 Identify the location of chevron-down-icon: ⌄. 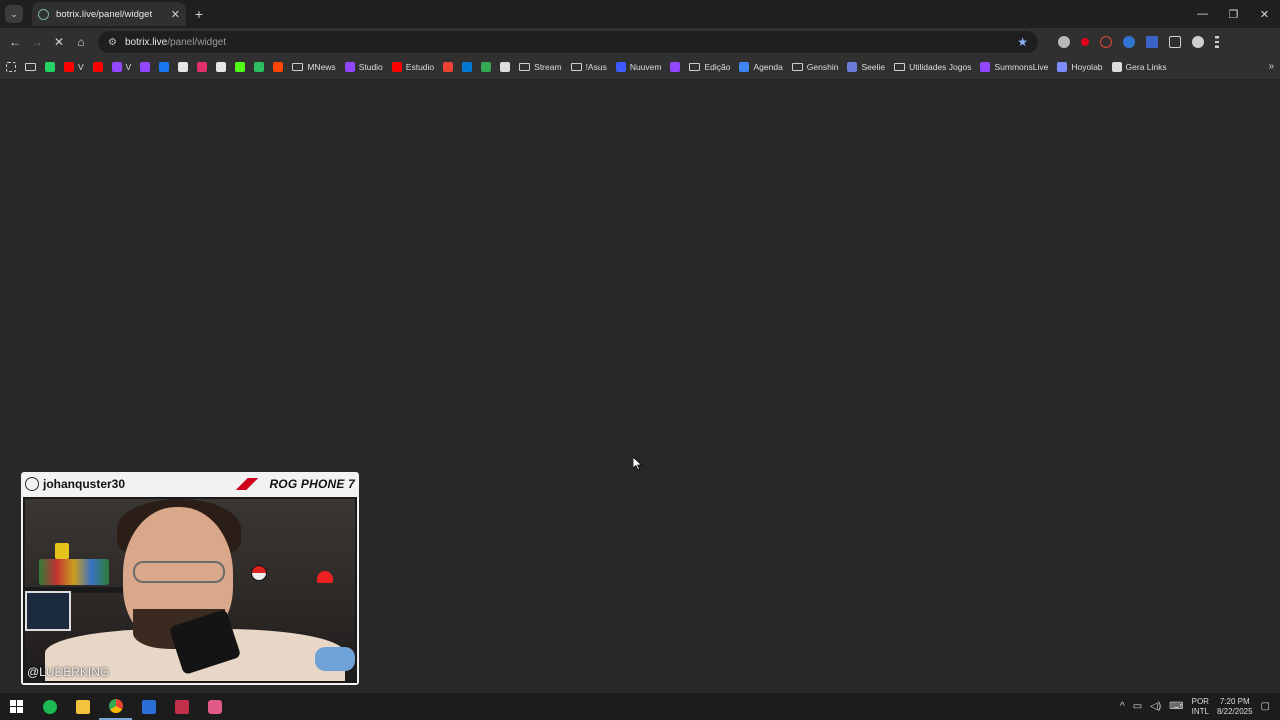
(14, 14).